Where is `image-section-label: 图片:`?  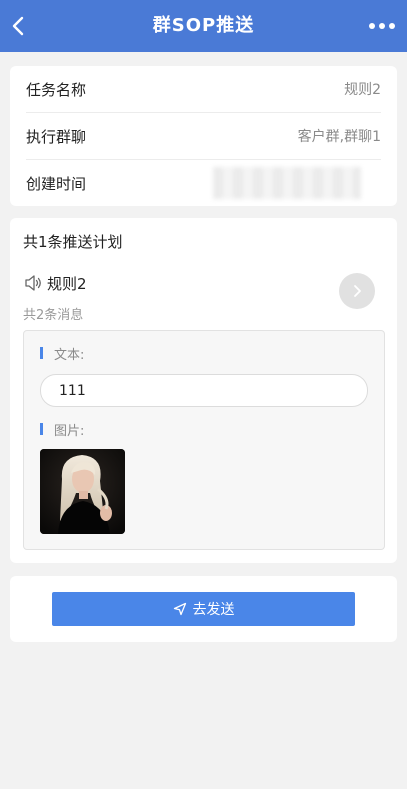 image-section-label: 图片: is located at coordinates (62, 430).